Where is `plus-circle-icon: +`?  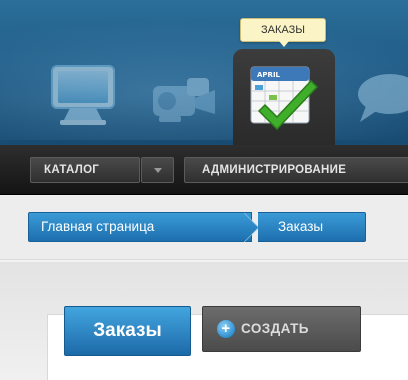
plus-circle-icon: + is located at coordinates (226, 329).